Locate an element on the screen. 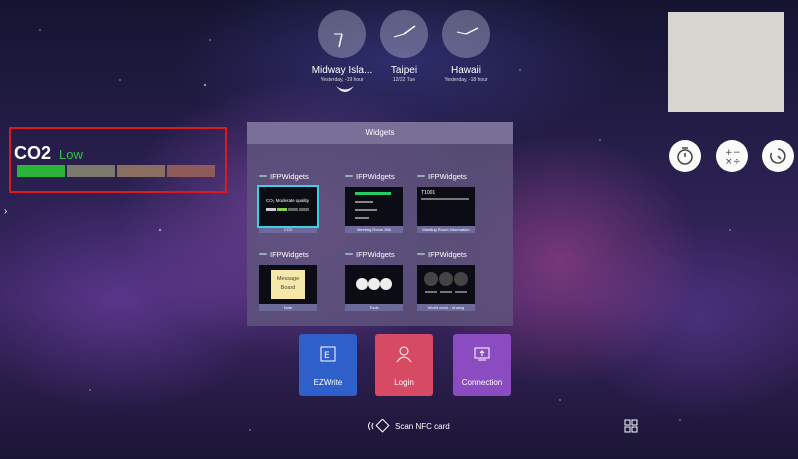 Image resolution: width=798 pixels, height=459 pixels. nfc-prompt: Scan NFC card is located at coordinates (408, 426).